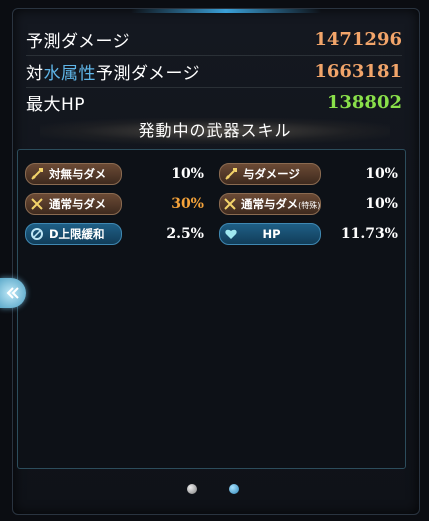 Image resolution: width=429 pixels, height=521 pixels. What do you see at coordinates (78, 174) in the screenshot?
I see `skill-label: 対無与ダメ` at bounding box center [78, 174].